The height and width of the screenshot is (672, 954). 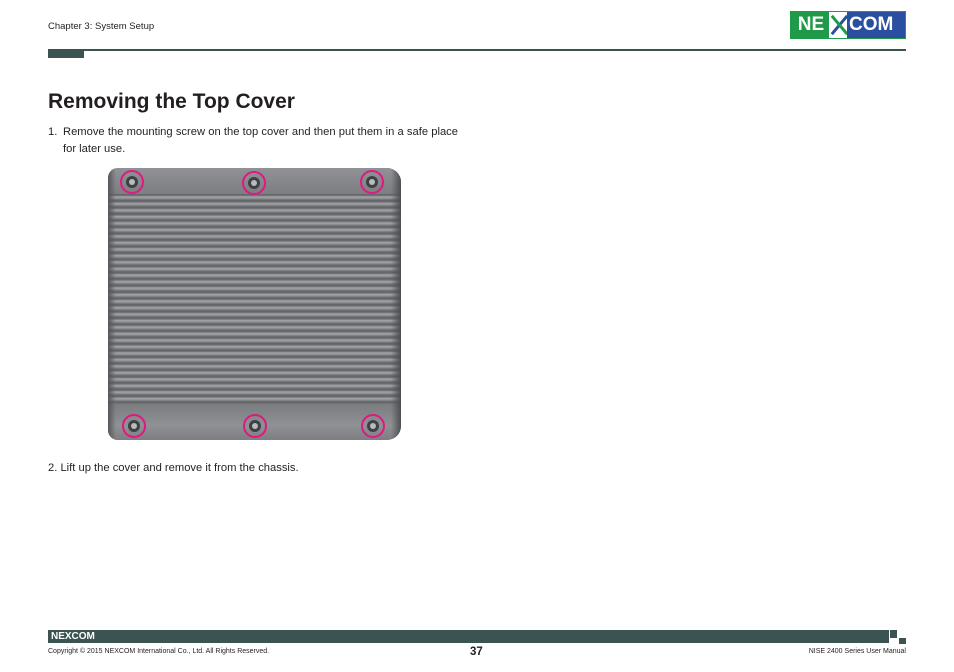 I want to click on top-cover-photo, so click(x=254, y=304).